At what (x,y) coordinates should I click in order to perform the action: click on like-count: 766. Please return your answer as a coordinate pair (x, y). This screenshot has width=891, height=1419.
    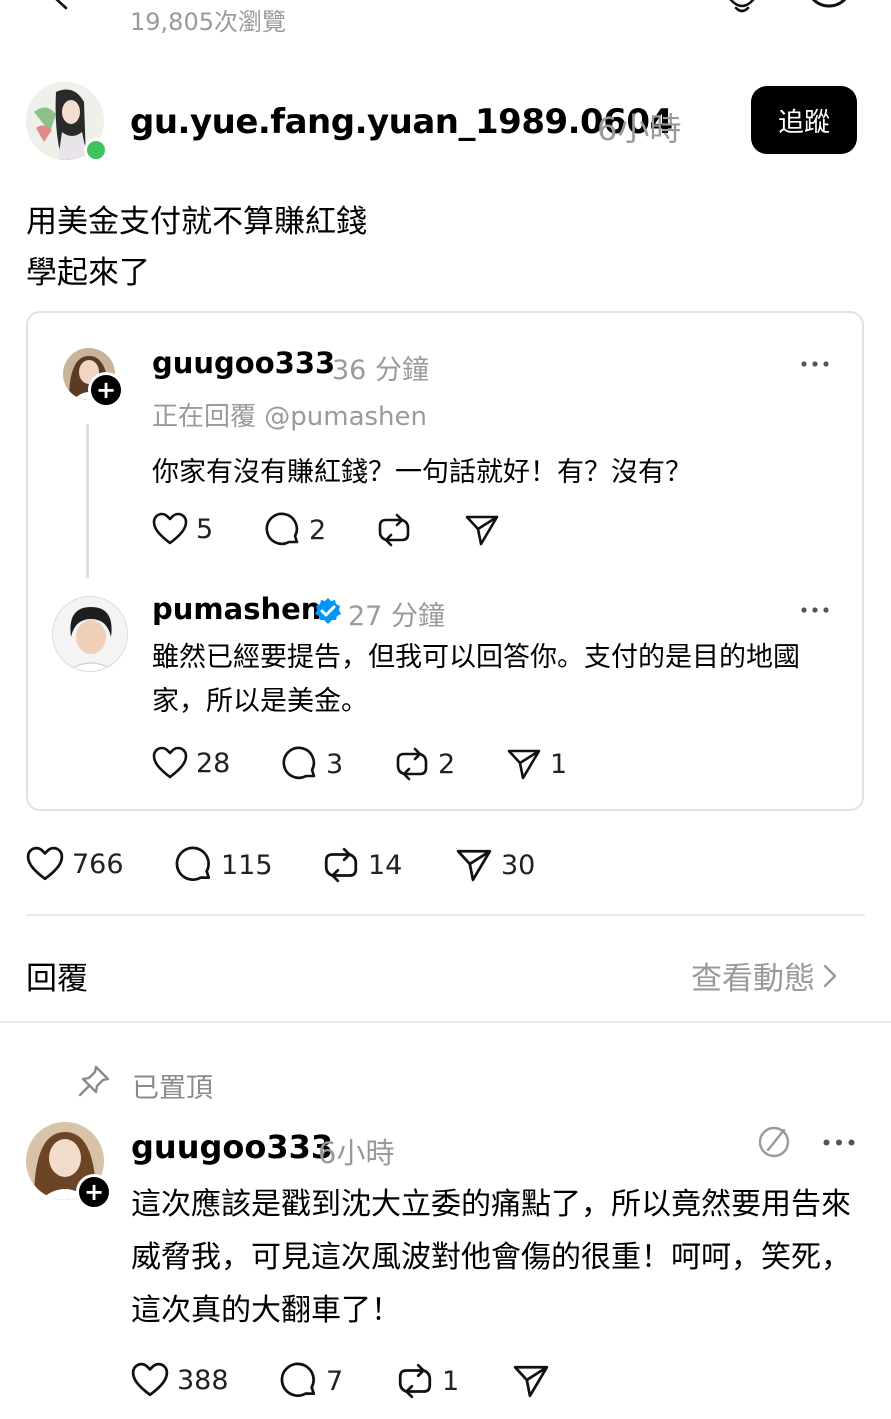
    Looking at the image, I should click on (98, 864).